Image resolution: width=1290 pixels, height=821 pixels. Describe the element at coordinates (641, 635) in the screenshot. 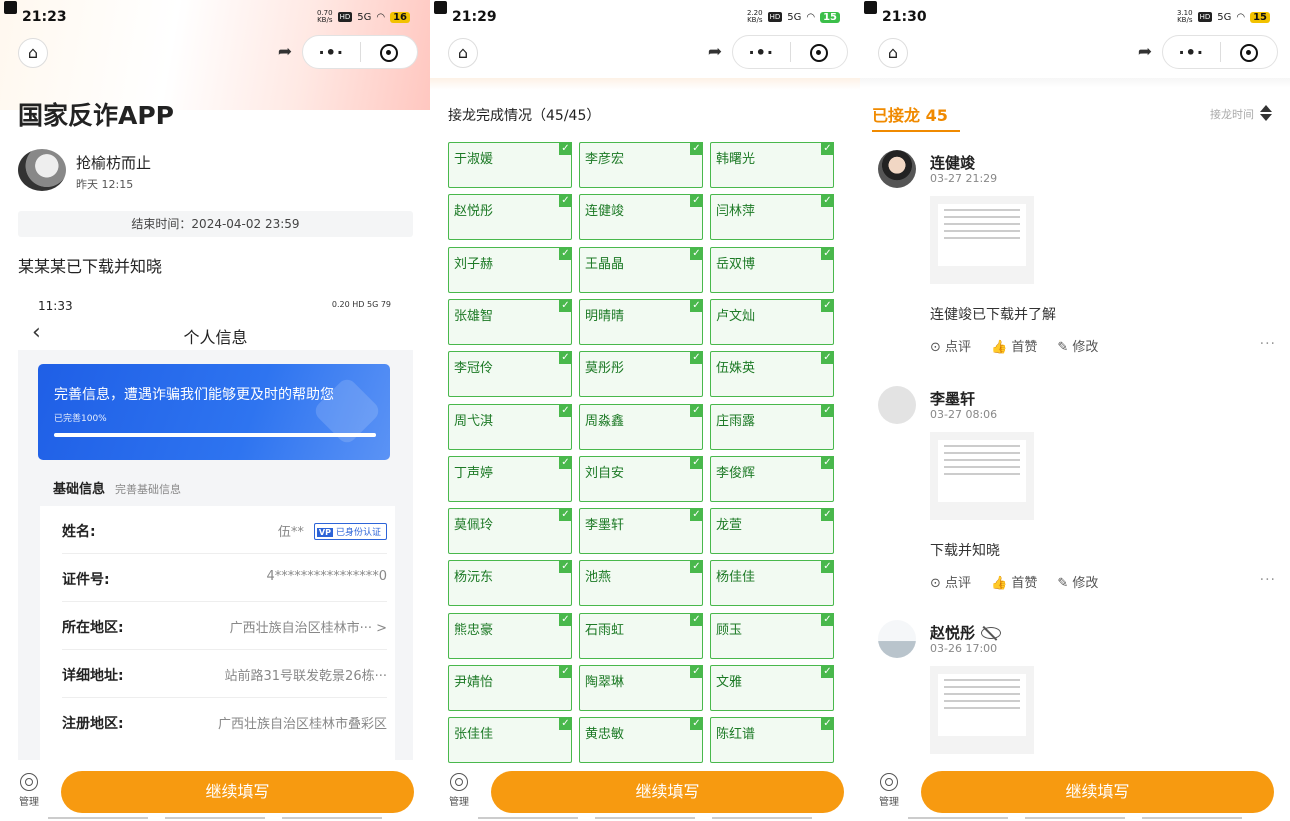

I see `name-cell: 石雨虹 ✓` at that location.